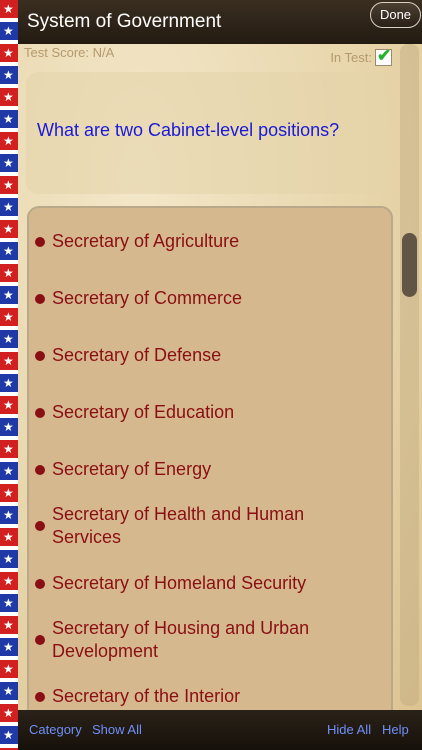  I want to click on question-text: What are two Cabinet-level positions?, so click(188, 130).